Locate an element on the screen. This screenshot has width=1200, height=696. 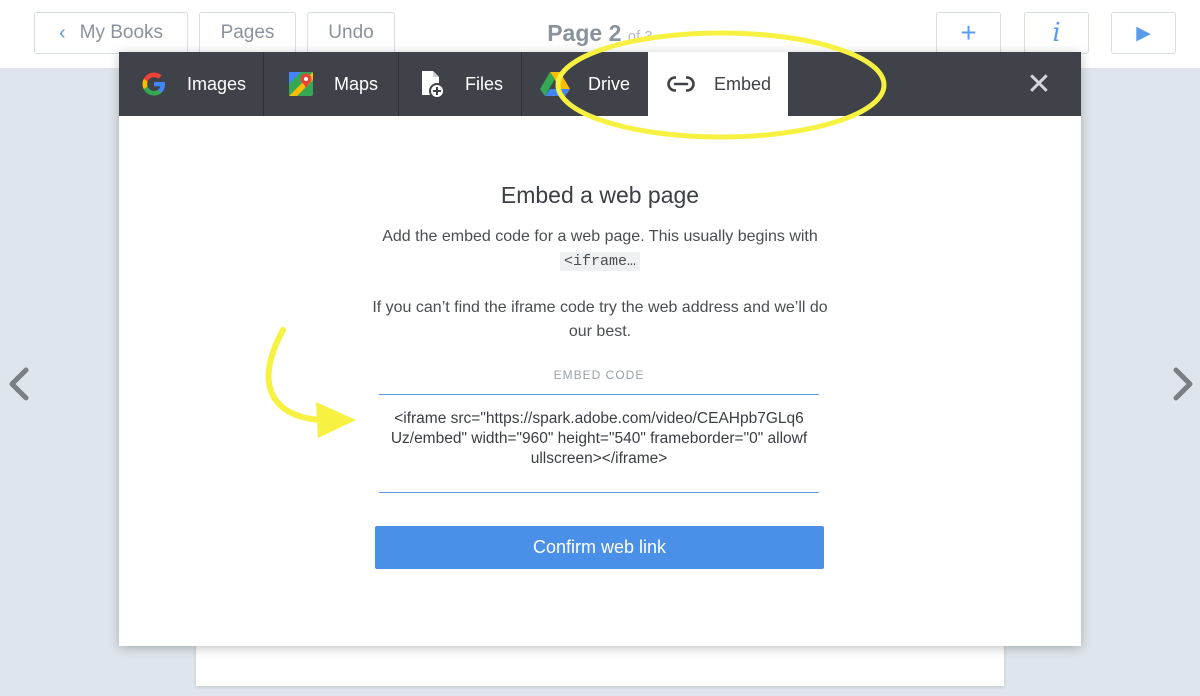
play-icon: ▶ is located at coordinates (1143, 33).